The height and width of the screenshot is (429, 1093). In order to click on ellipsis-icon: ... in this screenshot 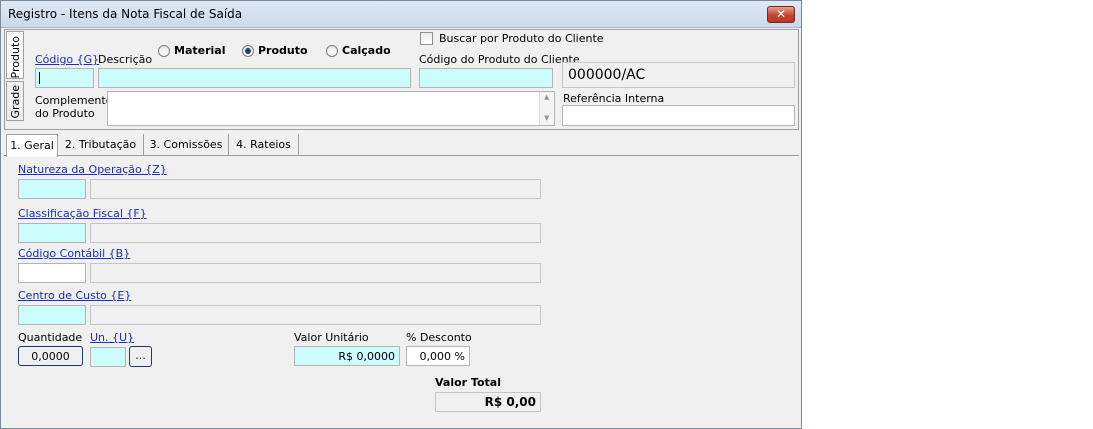, I will do `click(140, 355)`.